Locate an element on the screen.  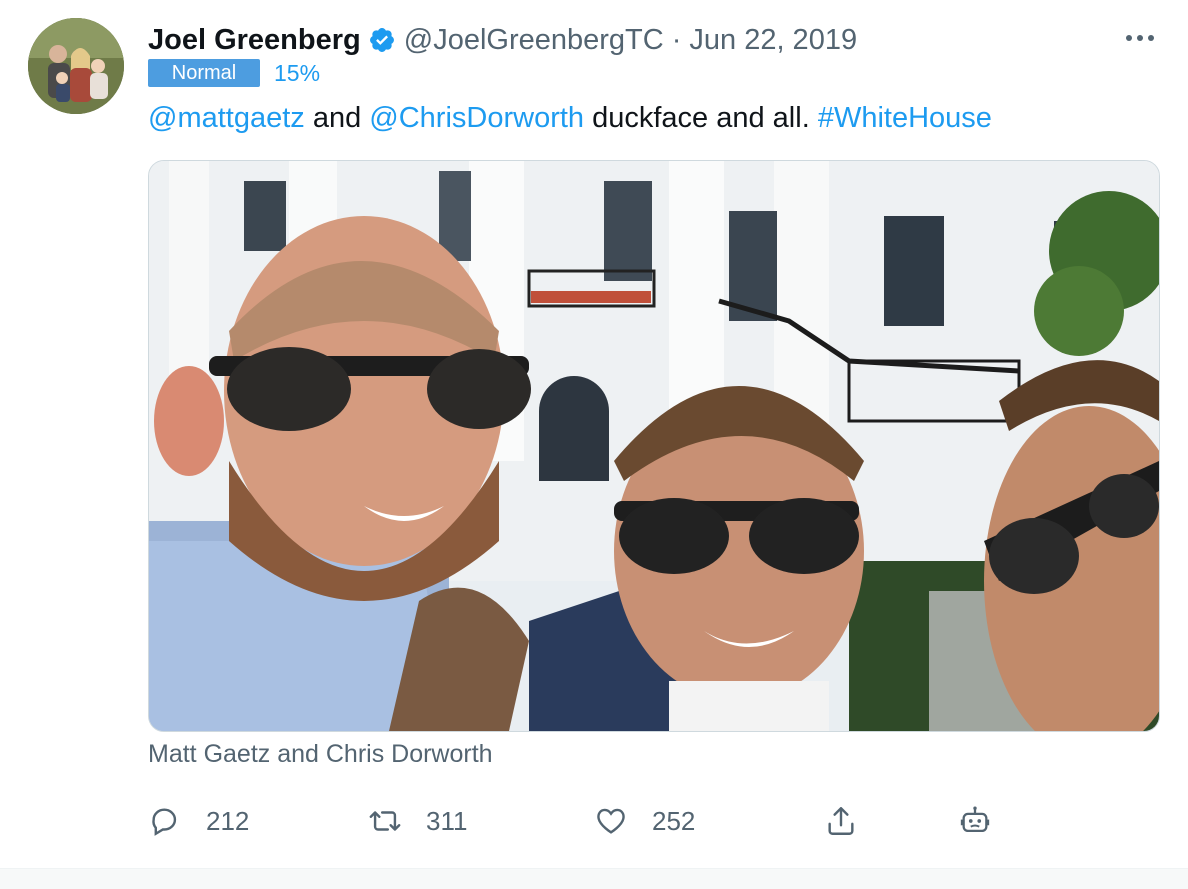
reply-button: 212 is located at coordinates (198, 821).